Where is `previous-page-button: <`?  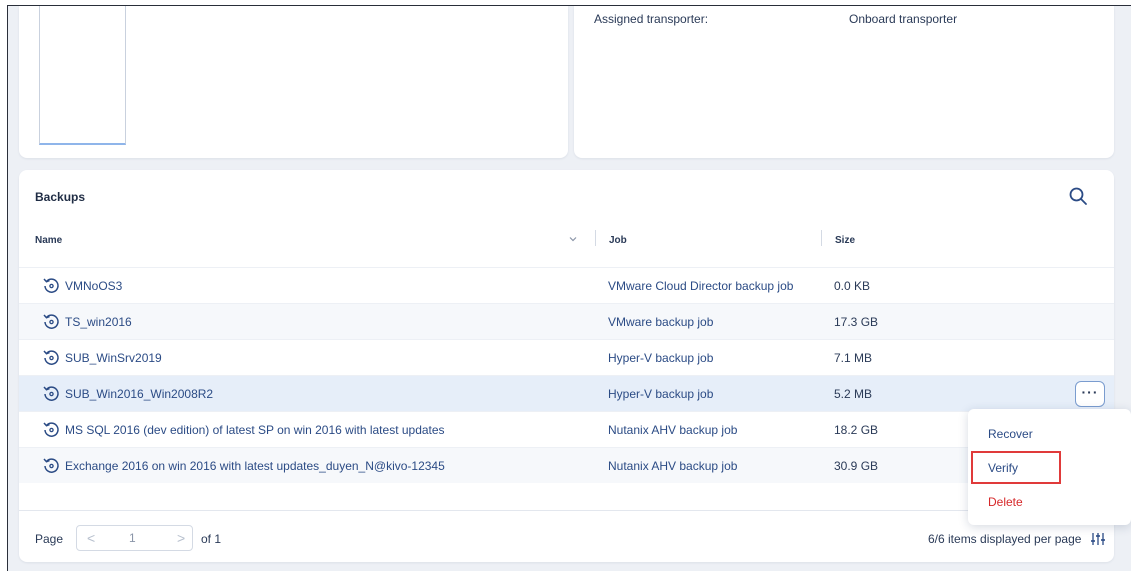 previous-page-button: < is located at coordinates (91, 538).